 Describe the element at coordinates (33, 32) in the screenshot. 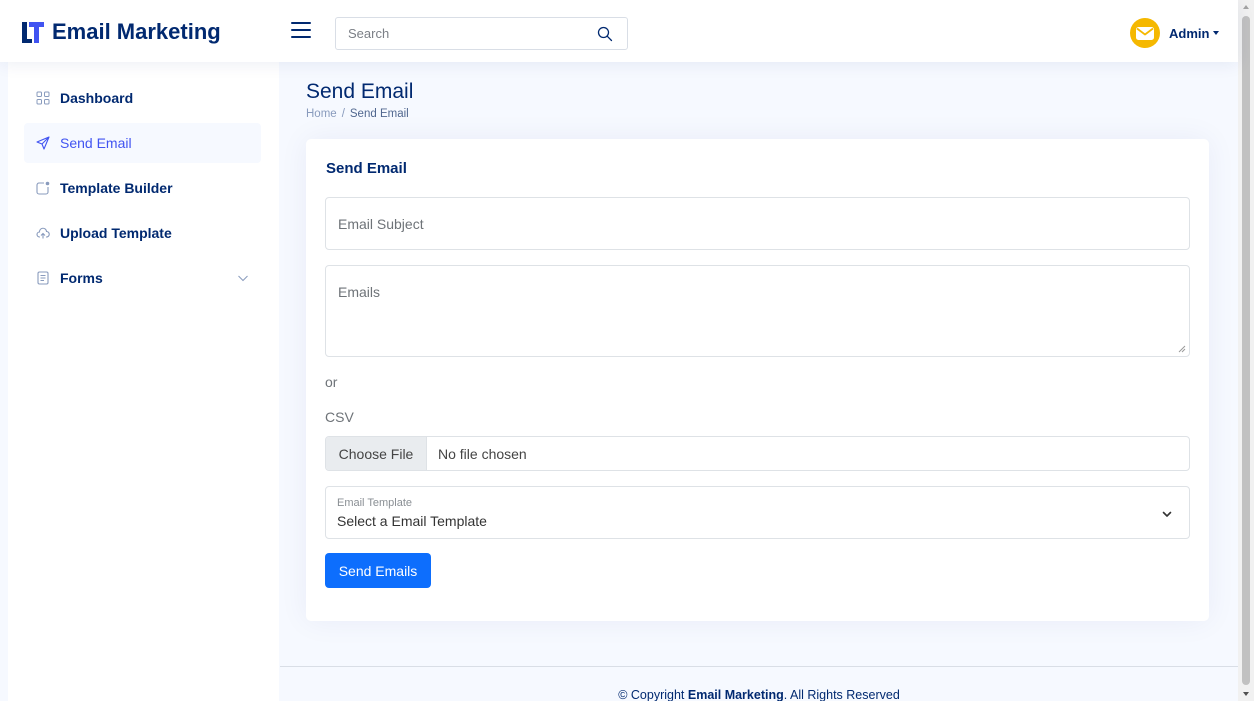

I see `logo-mark-icon` at that location.